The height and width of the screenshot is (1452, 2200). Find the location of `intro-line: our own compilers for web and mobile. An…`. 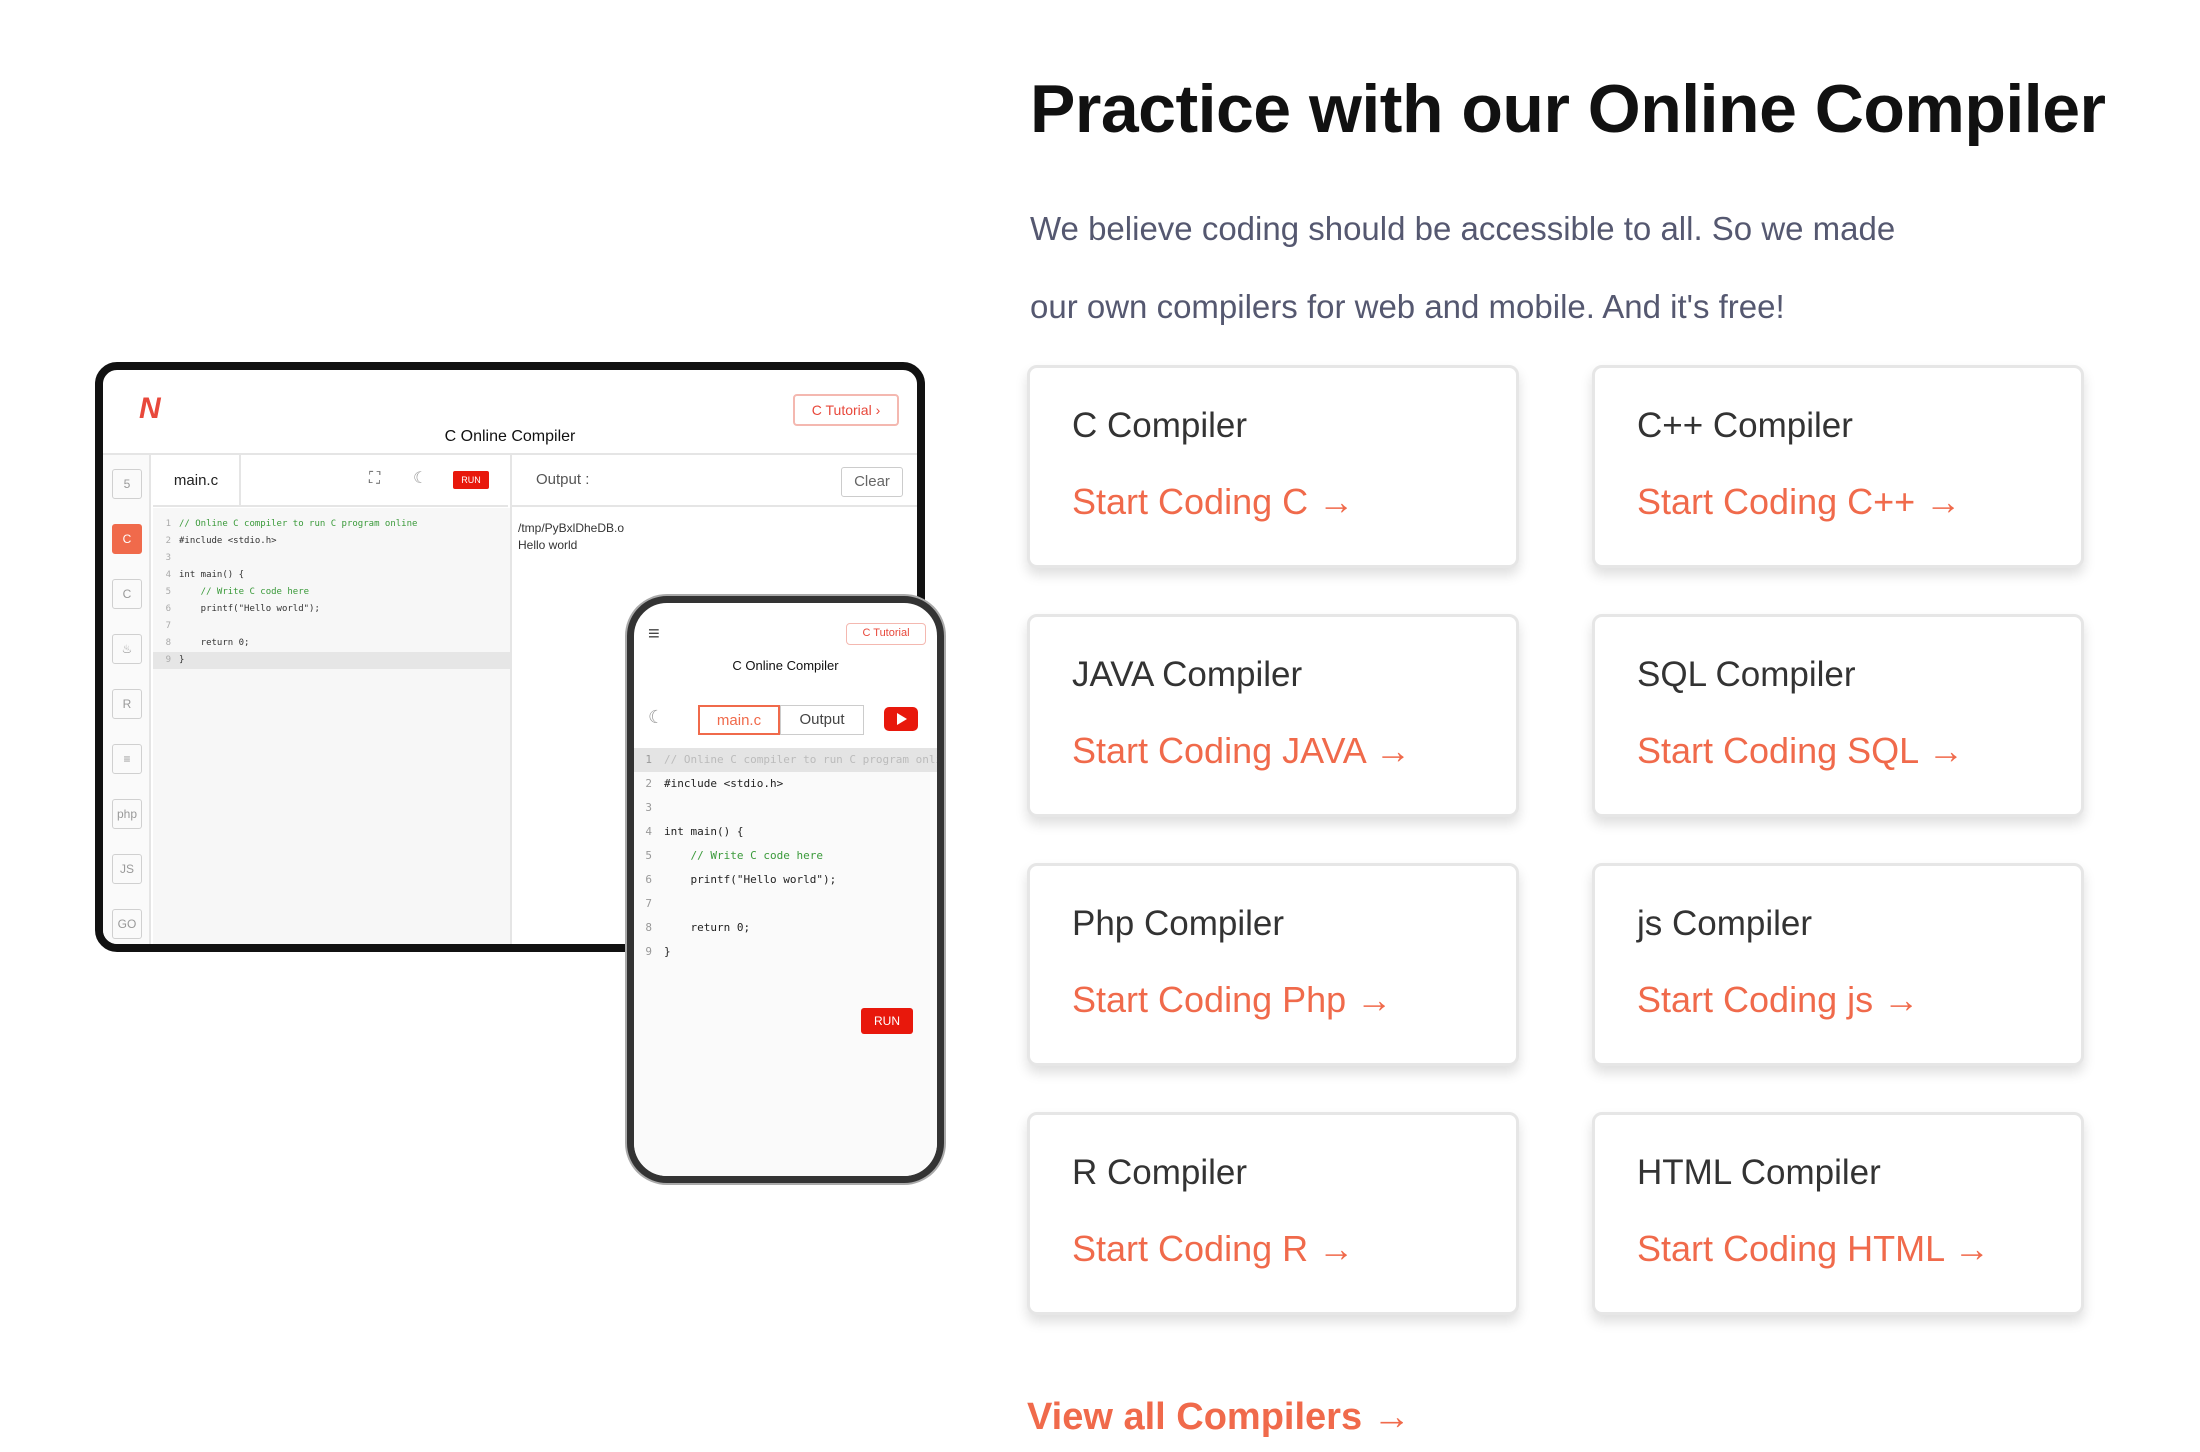

intro-line: our own compilers for web and mobile. An… is located at coordinates (1407, 306).